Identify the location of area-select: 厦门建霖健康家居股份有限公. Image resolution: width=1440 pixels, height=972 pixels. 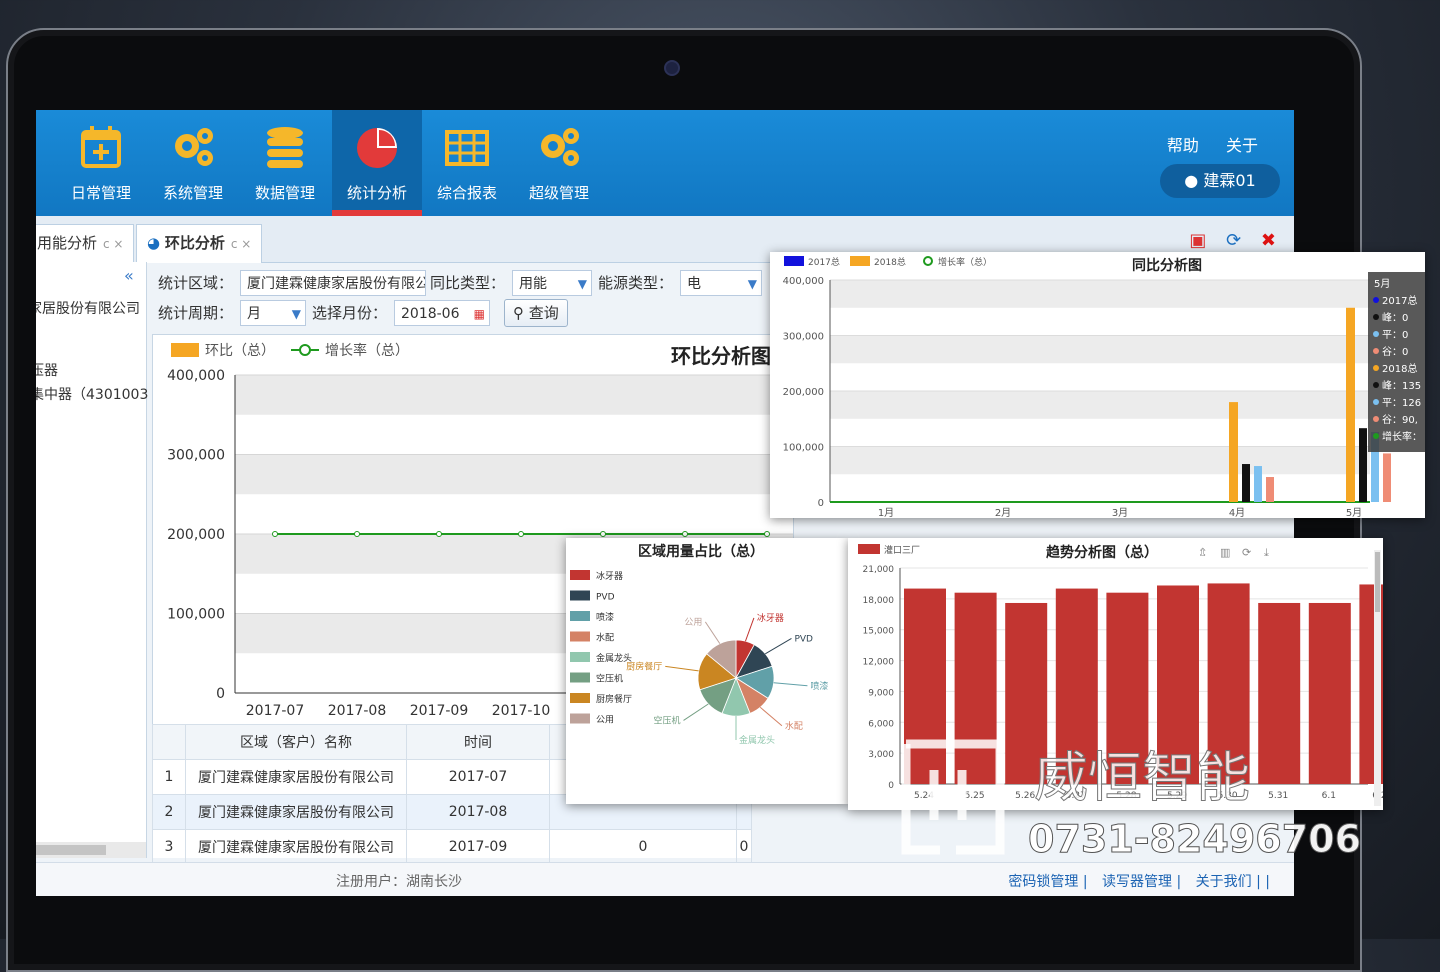
(333, 283).